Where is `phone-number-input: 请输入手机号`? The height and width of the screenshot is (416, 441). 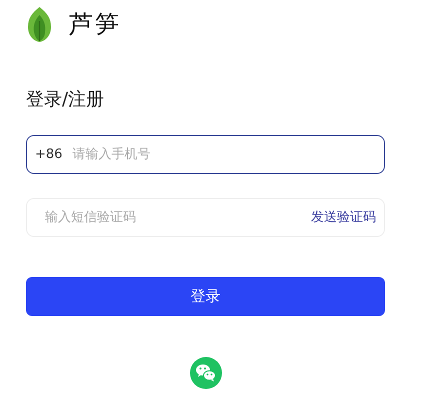 phone-number-input: 请输入手机号 is located at coordinates (223, 155).